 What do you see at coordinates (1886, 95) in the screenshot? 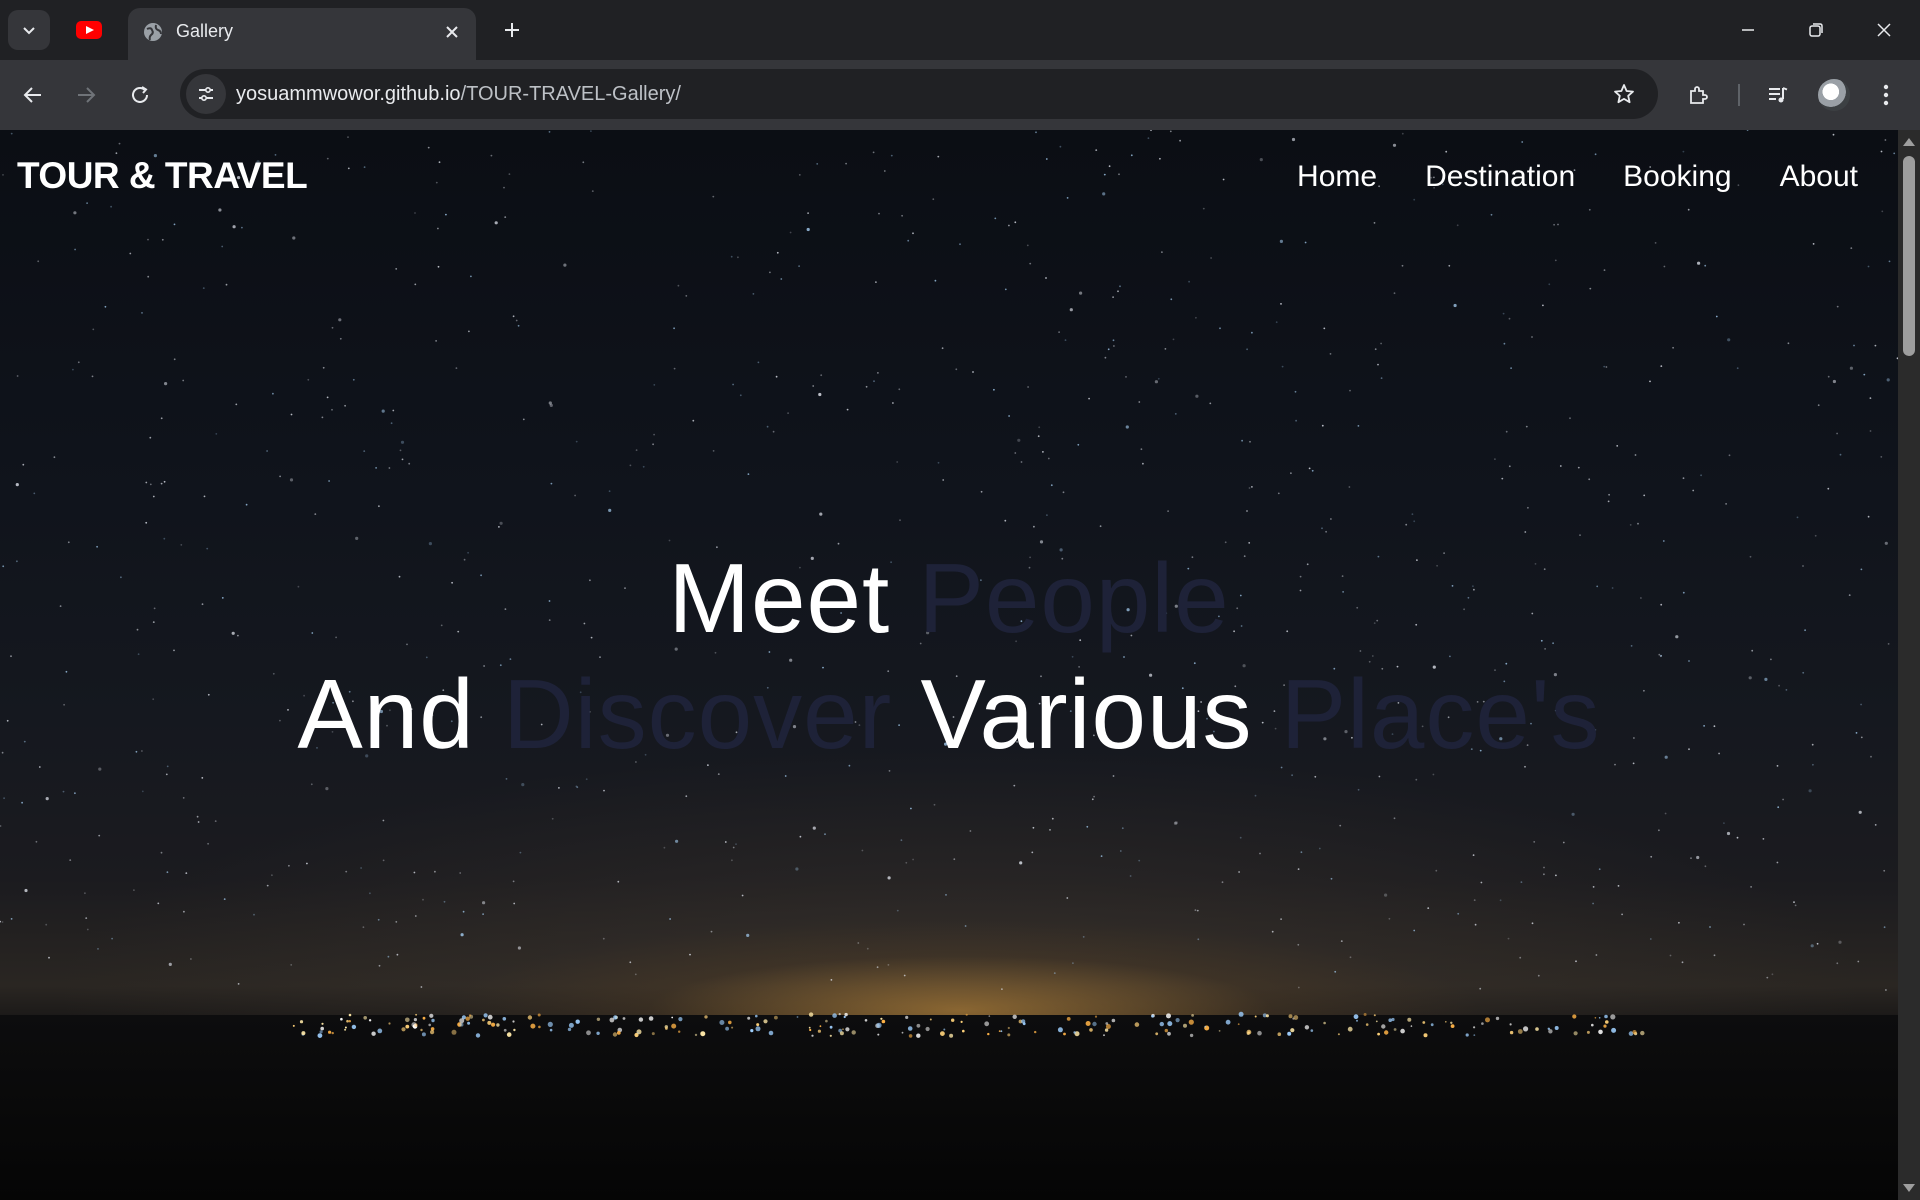
I see `menu-button` at bounding box center [1886, 95].